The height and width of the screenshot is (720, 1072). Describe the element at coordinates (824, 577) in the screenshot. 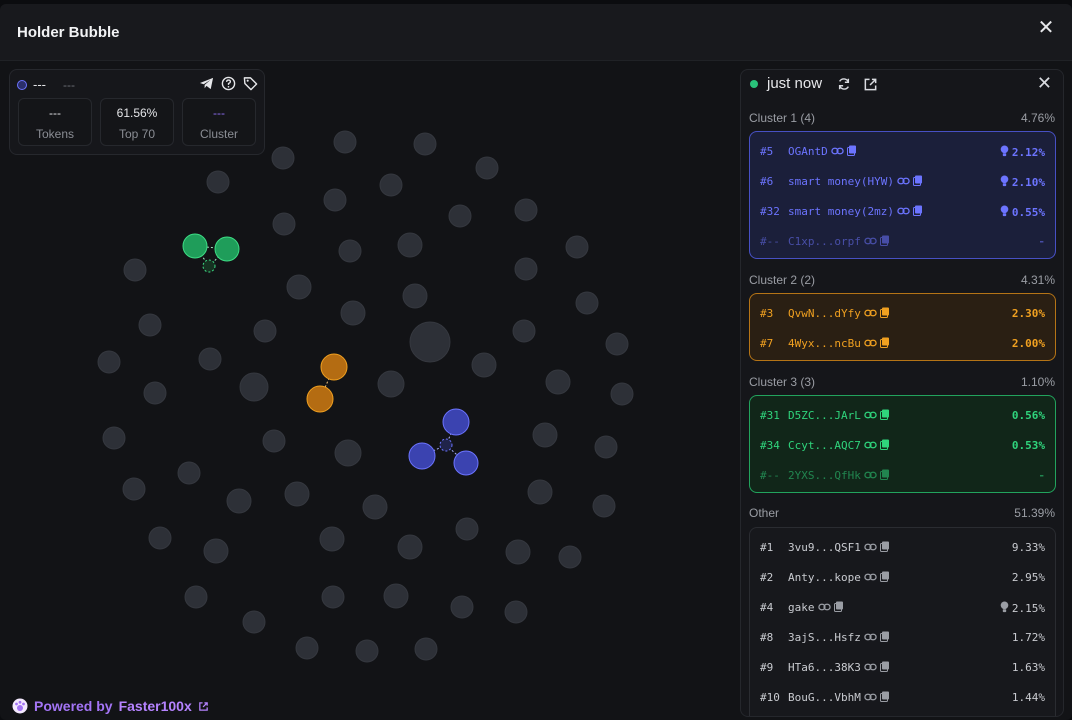

I see `holder-address: Anty...kope` at that location.